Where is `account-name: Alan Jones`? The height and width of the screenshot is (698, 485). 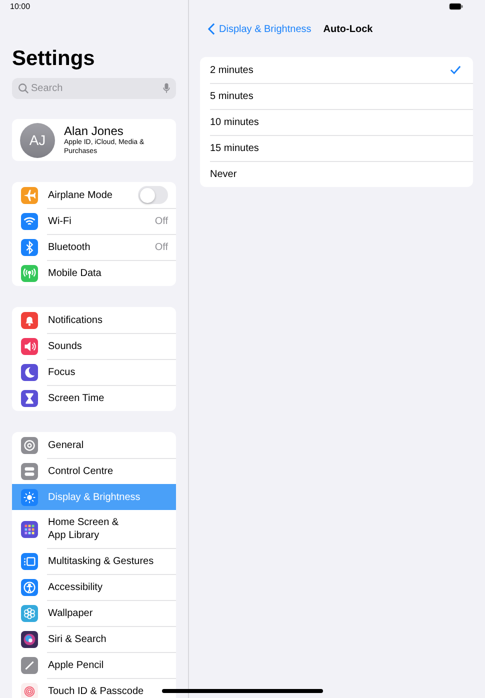 account-name: Alan Jones is located at coordinates (94, 131).